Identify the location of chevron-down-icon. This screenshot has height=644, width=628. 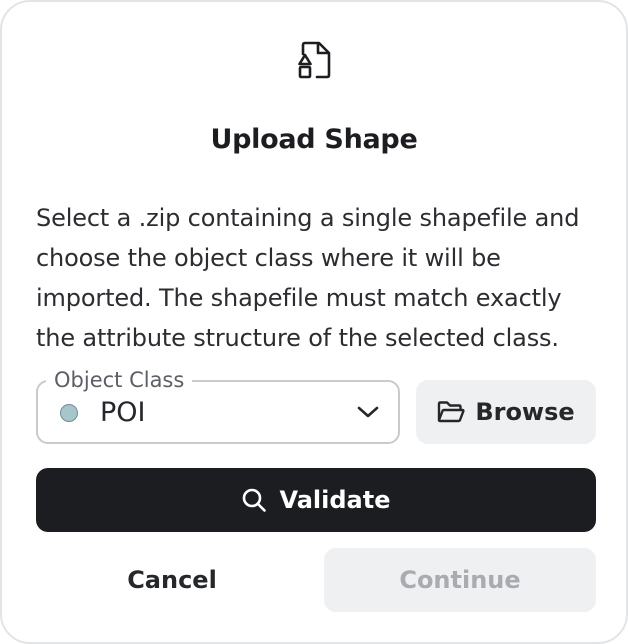
(368, 412).